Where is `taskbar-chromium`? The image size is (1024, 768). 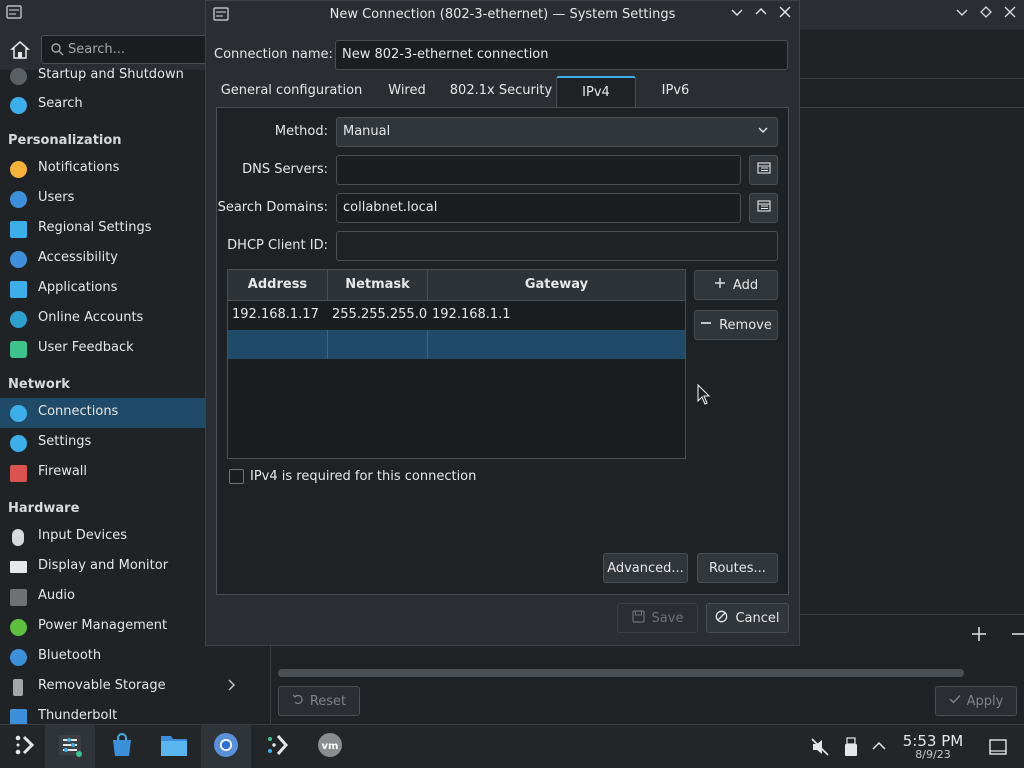
taskbar-chromium is located at coordinates (226, 746).